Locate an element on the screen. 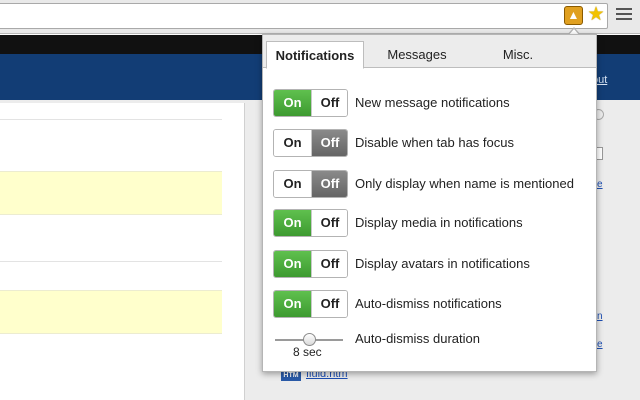 Image resolution: width=640 pixels, height=400 pixels. duration-label: Auto-dismiss duration is located at coordinates (417, 338).